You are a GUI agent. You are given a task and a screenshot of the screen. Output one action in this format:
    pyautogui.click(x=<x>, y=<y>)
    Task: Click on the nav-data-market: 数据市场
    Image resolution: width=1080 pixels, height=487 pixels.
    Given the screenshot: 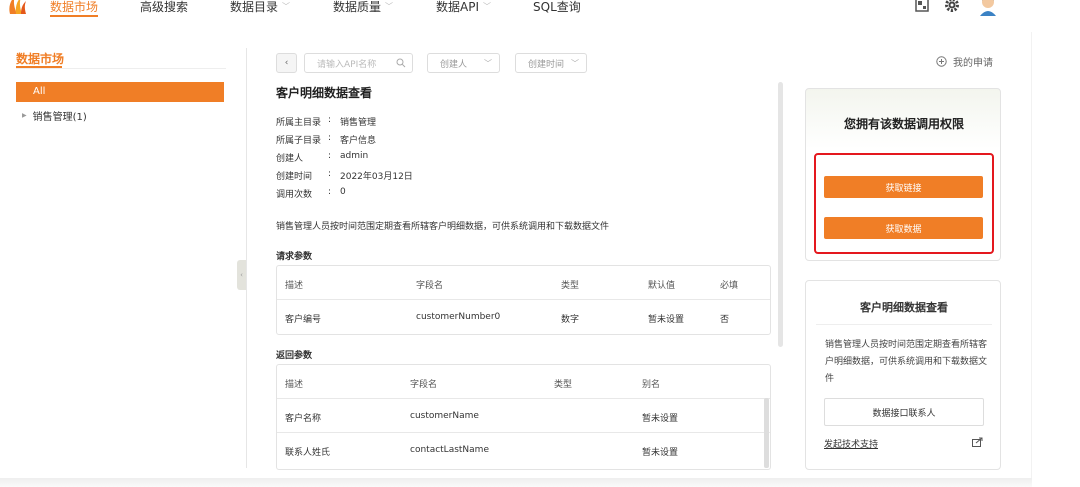 What is the action you would take?
    pyautogui.click(x=74, y=7)
    